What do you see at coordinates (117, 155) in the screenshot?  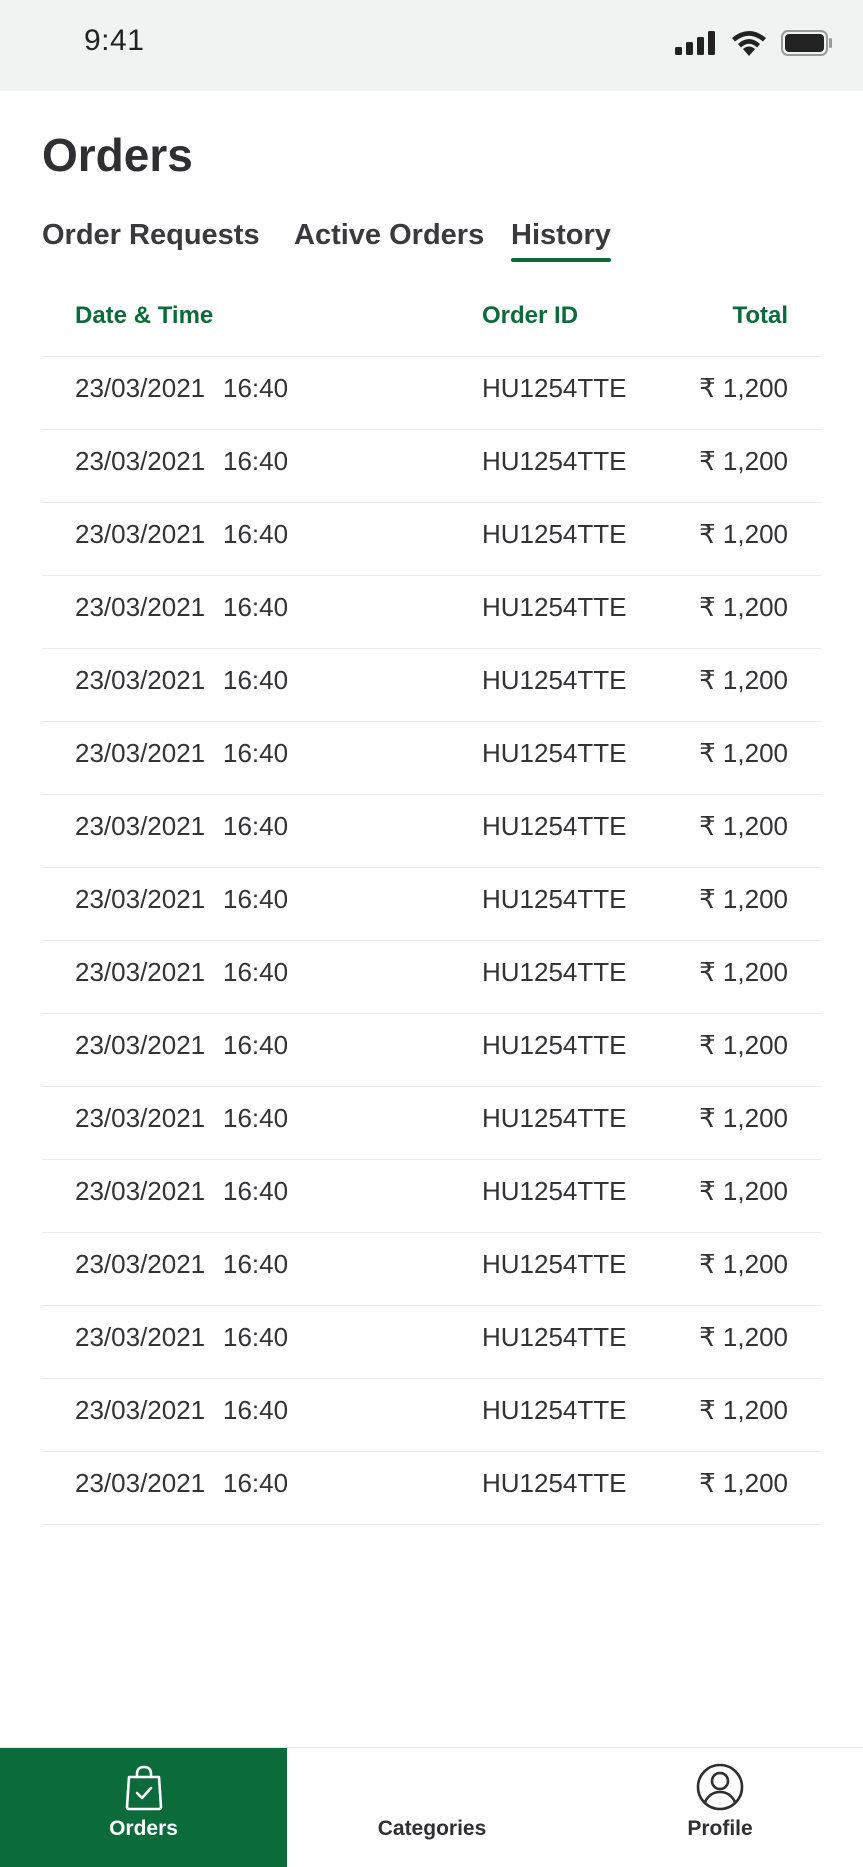 I see `page-title: Orders` at bounding box center [117, 155].